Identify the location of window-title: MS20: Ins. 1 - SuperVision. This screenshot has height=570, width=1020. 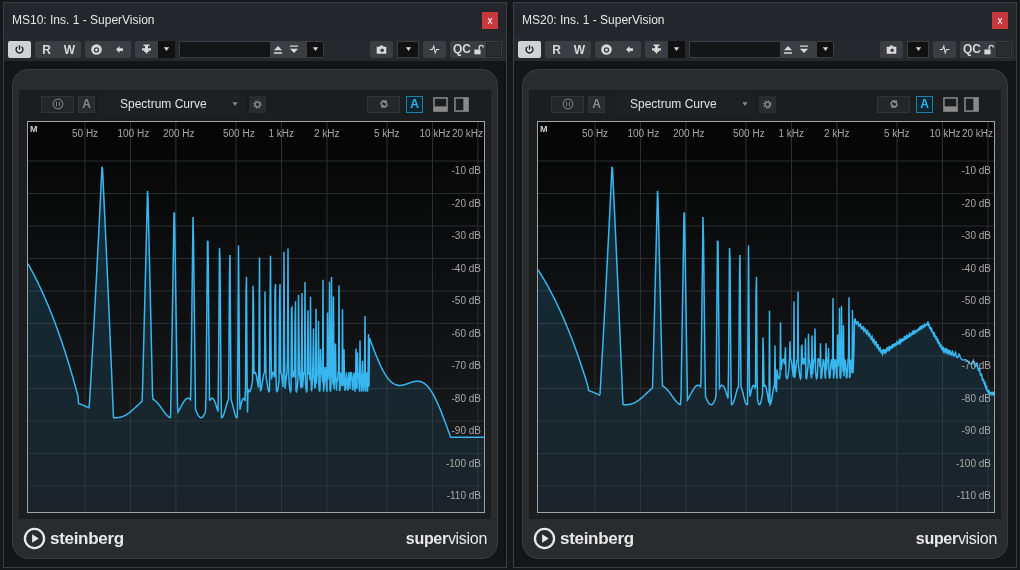
(593, 20).